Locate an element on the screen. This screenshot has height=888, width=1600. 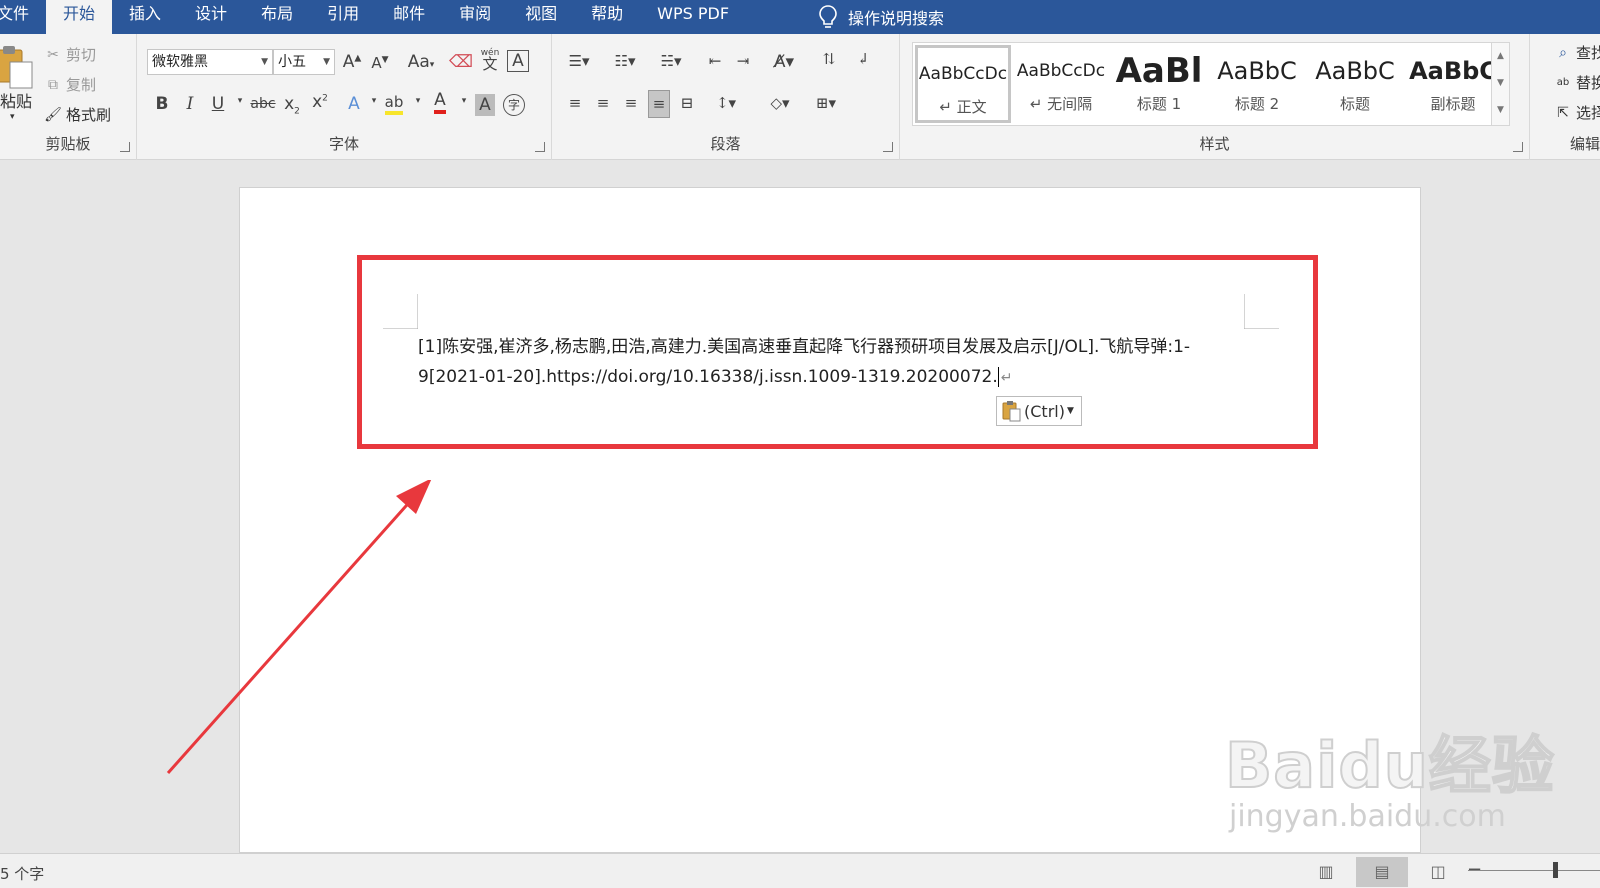
copy-button: ⧉ 复制 is located at coordinates (70, 84).